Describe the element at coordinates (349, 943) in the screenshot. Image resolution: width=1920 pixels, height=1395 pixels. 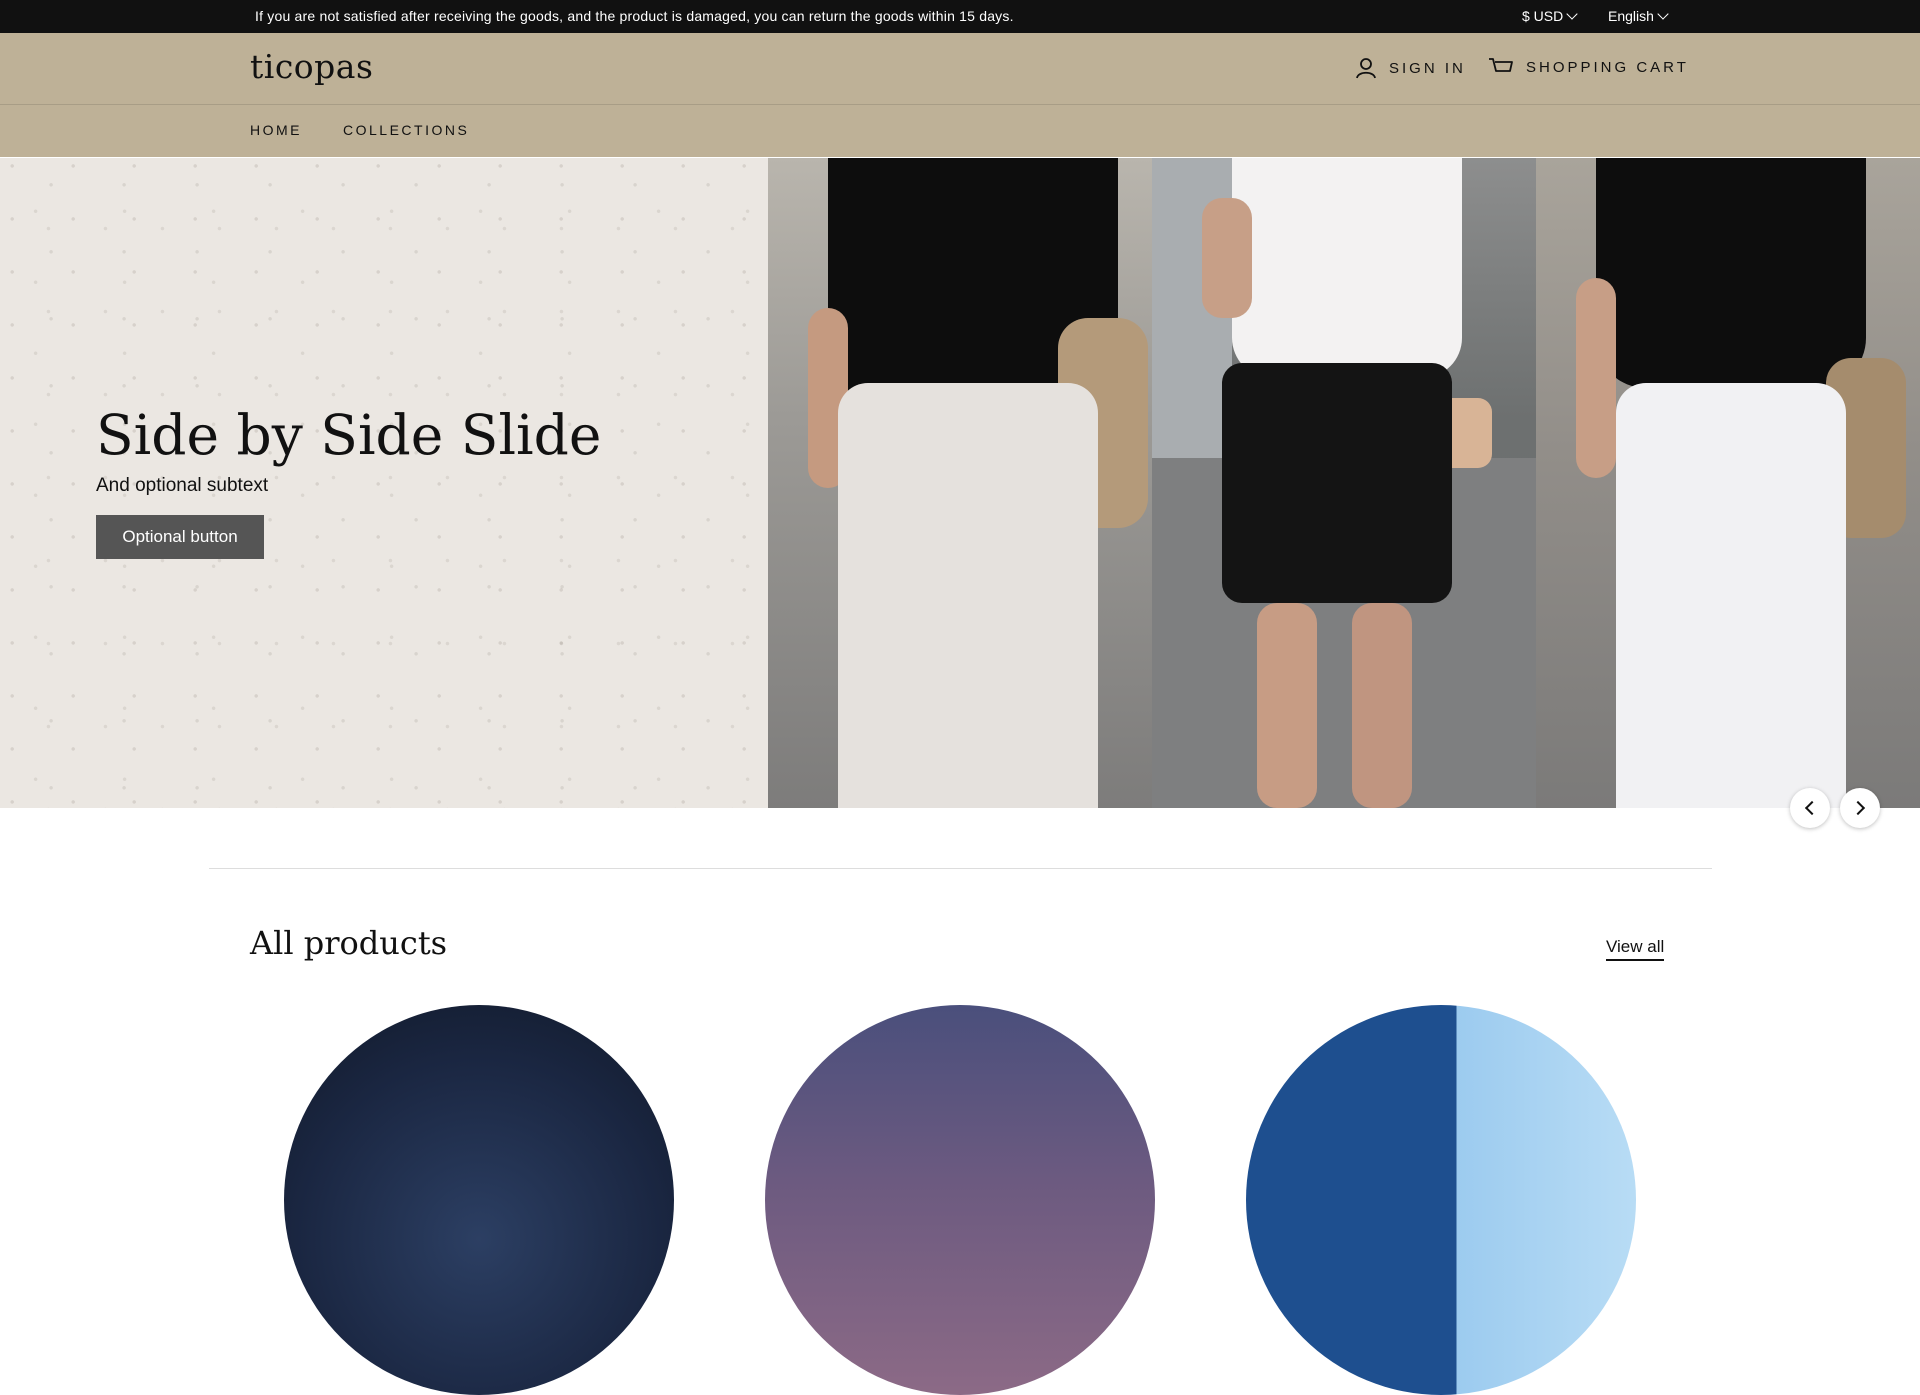
I see `section-title: All products` at that location.